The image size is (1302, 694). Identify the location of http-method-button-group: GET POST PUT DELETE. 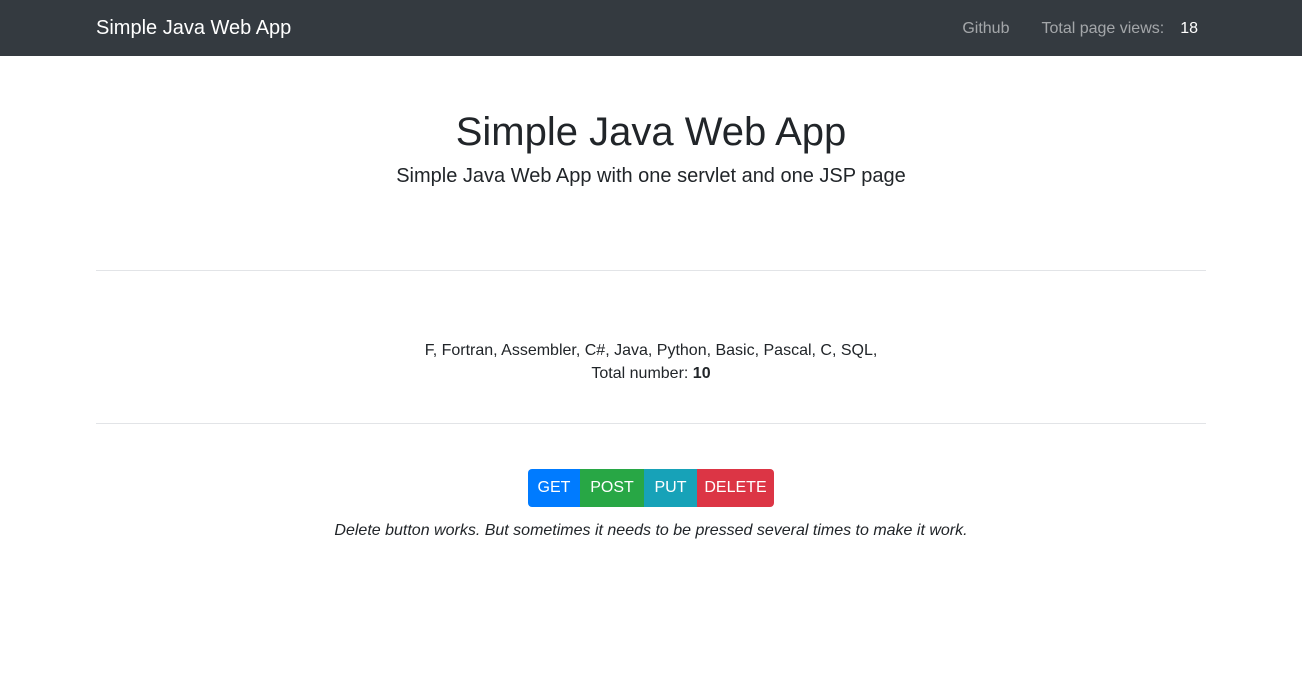
(651, 488).